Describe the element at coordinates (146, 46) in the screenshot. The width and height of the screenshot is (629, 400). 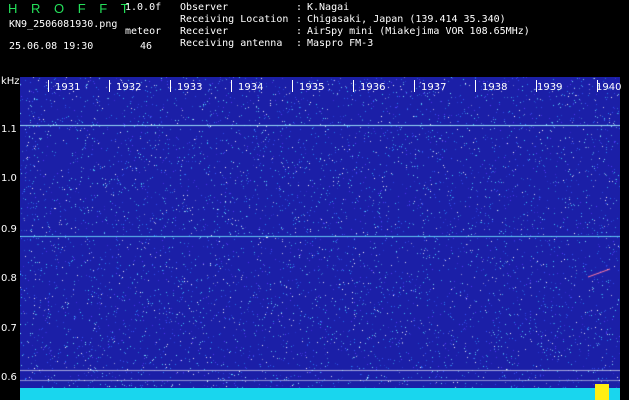
I see `count-label: 46` at that location.